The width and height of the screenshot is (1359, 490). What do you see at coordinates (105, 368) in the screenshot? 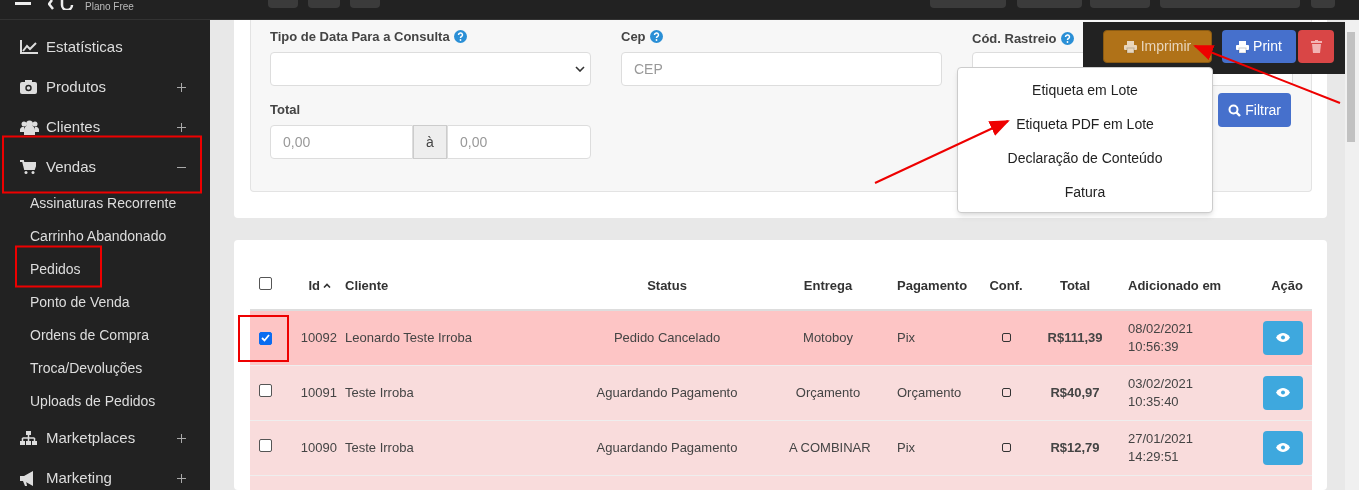
I see `sidebar-subitem: Troca/Devoluções` at bounding box center [105, 368].